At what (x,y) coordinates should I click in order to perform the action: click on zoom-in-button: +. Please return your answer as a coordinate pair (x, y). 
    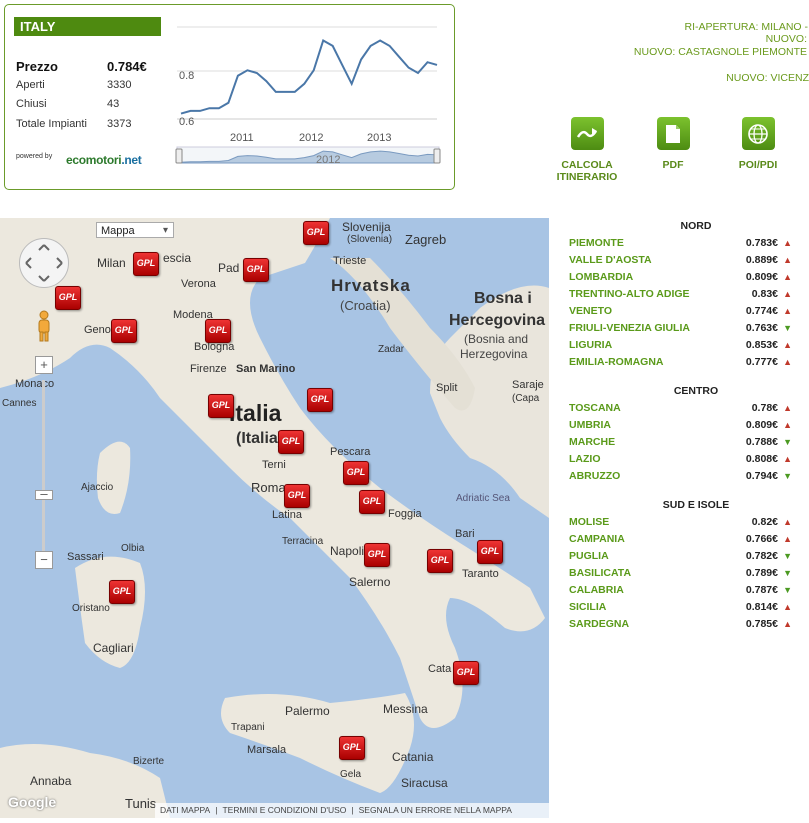
    Looking at the image, I should click on (44, 365).